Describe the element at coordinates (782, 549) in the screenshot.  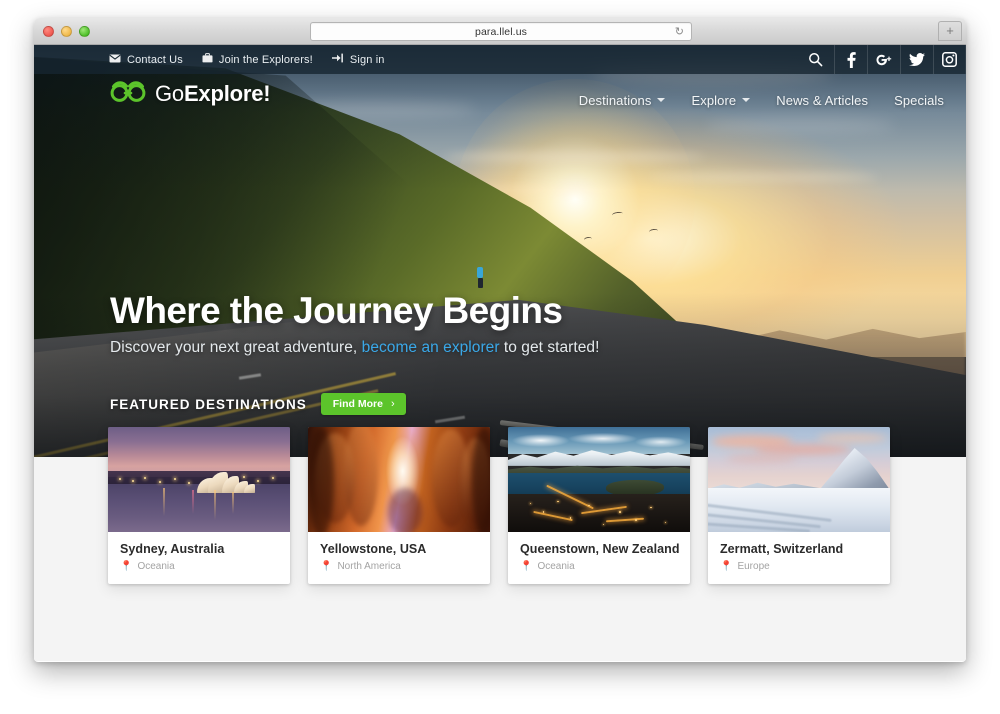
I see `card-title: Zermatt, Switzerland` at that location.